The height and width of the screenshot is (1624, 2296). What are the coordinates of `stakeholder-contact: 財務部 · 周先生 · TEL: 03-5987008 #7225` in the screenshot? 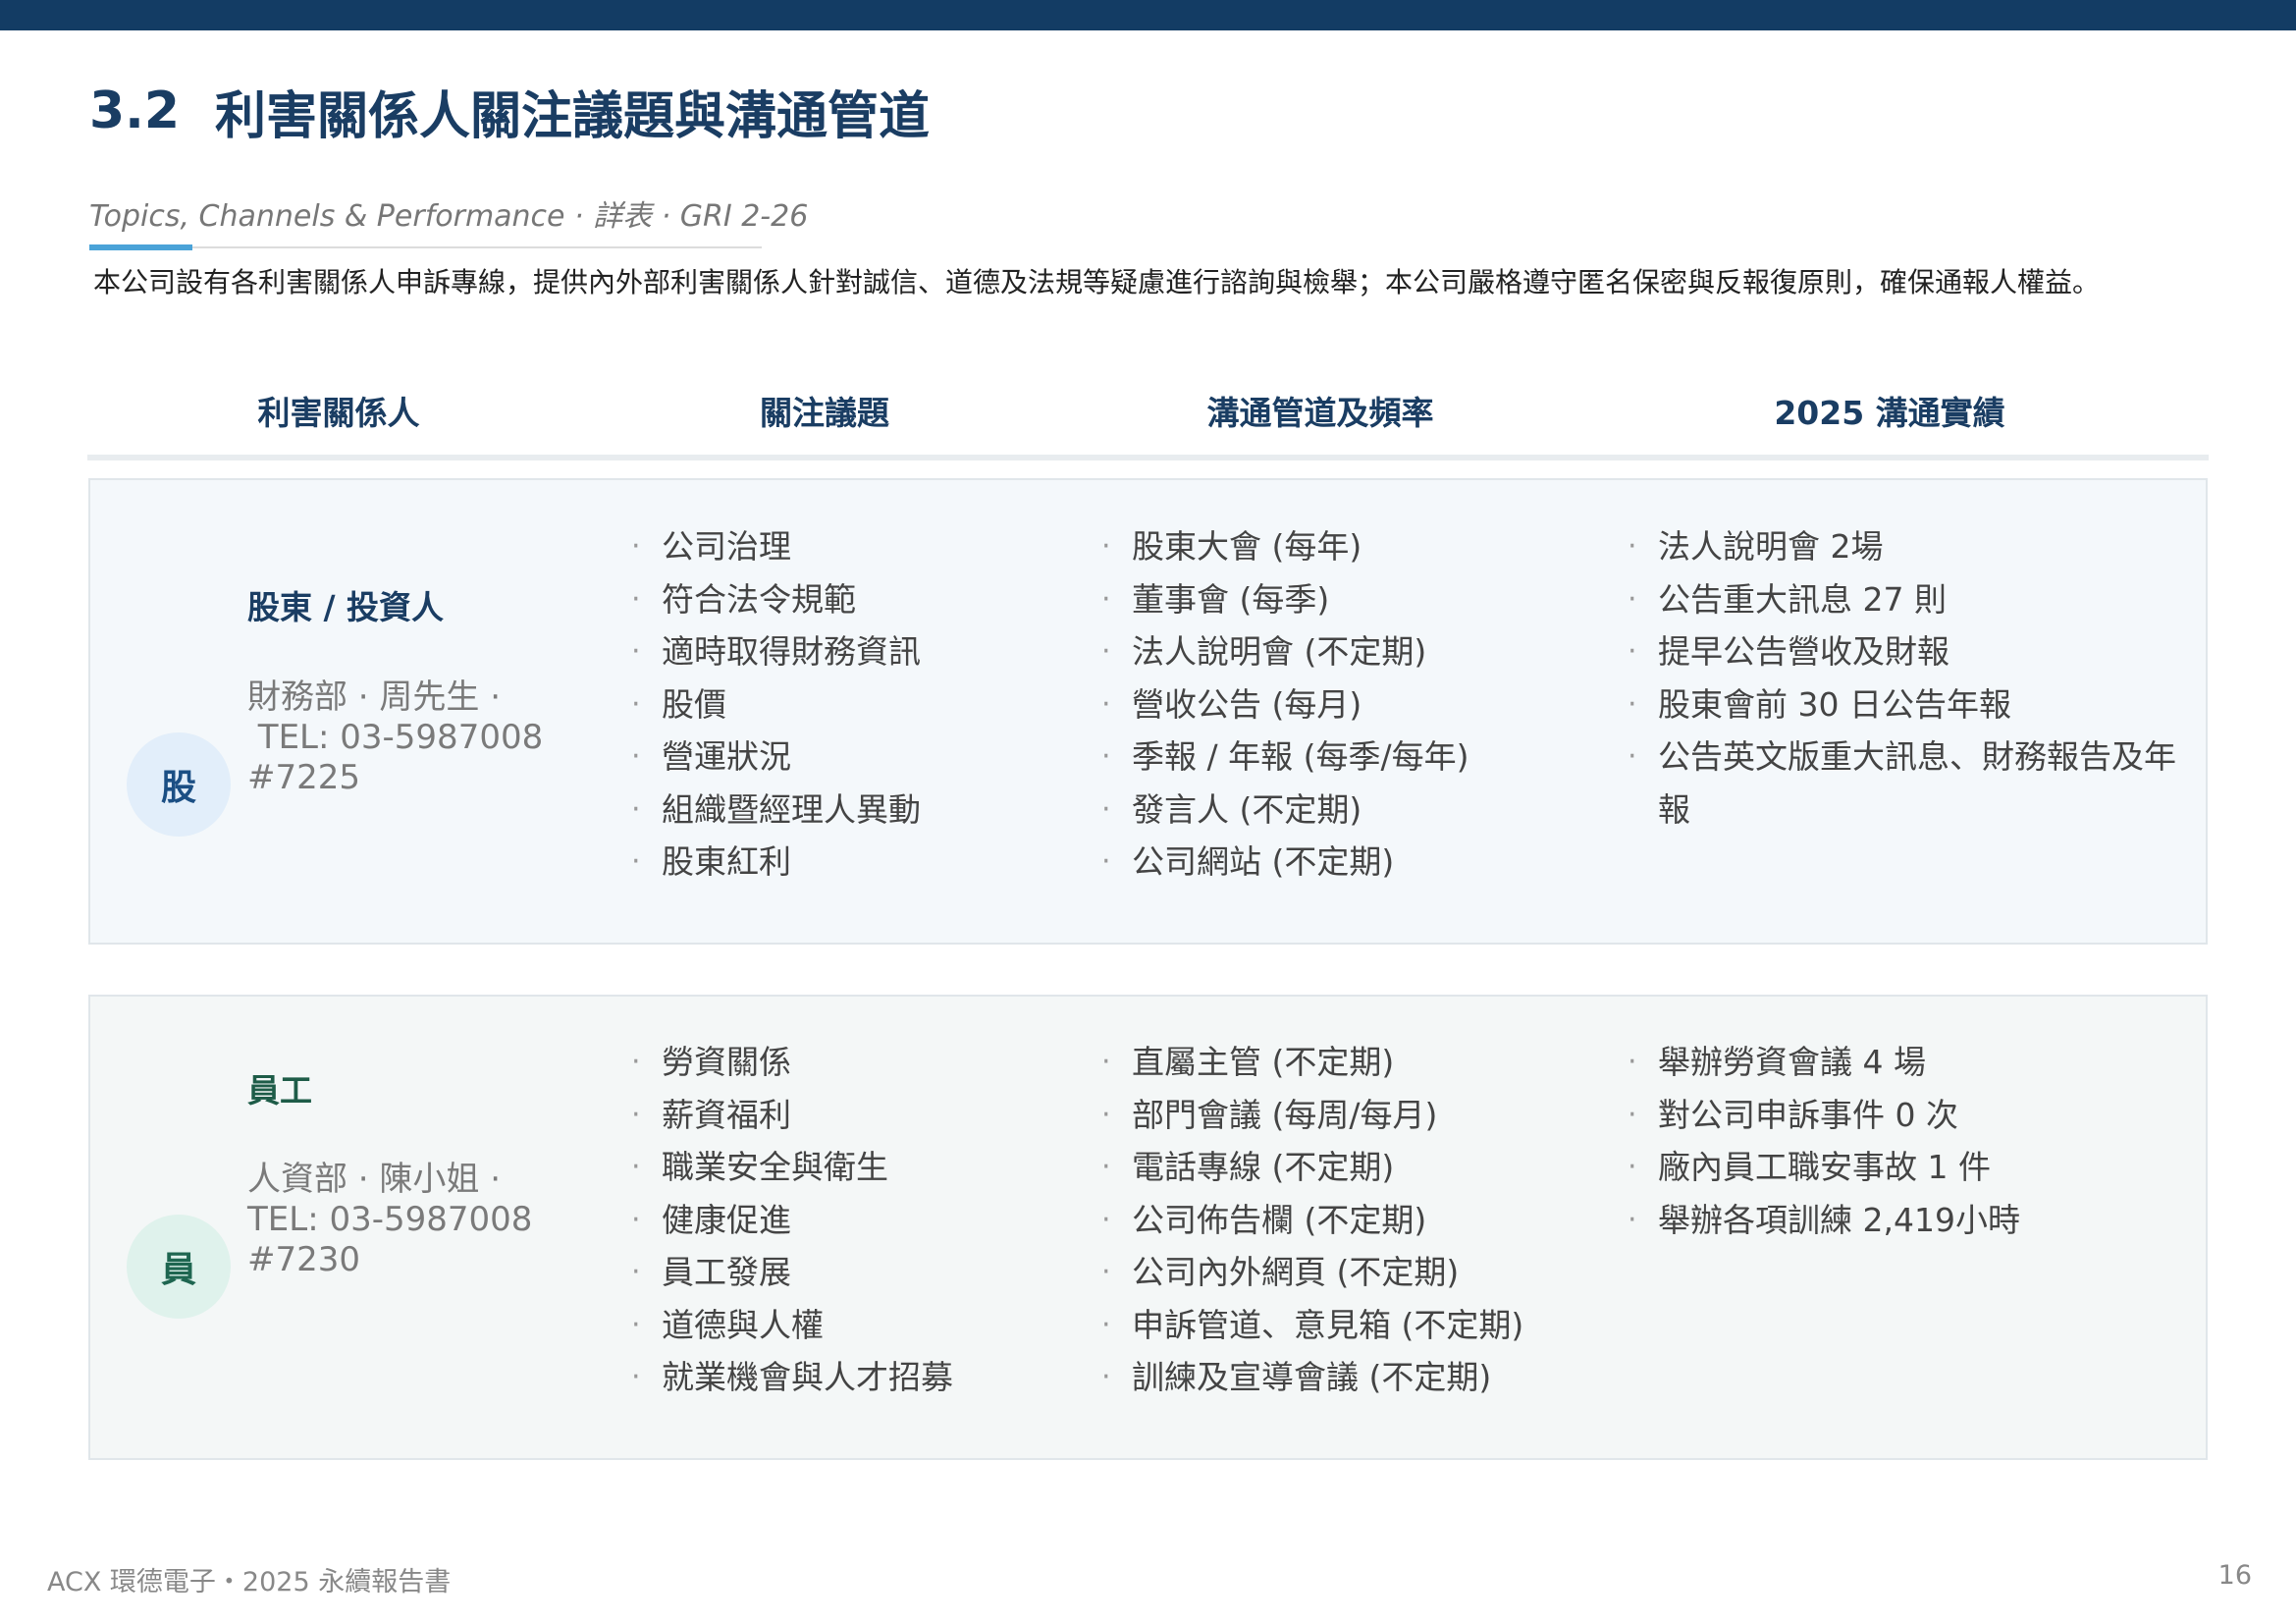 It's located at (395, 737).